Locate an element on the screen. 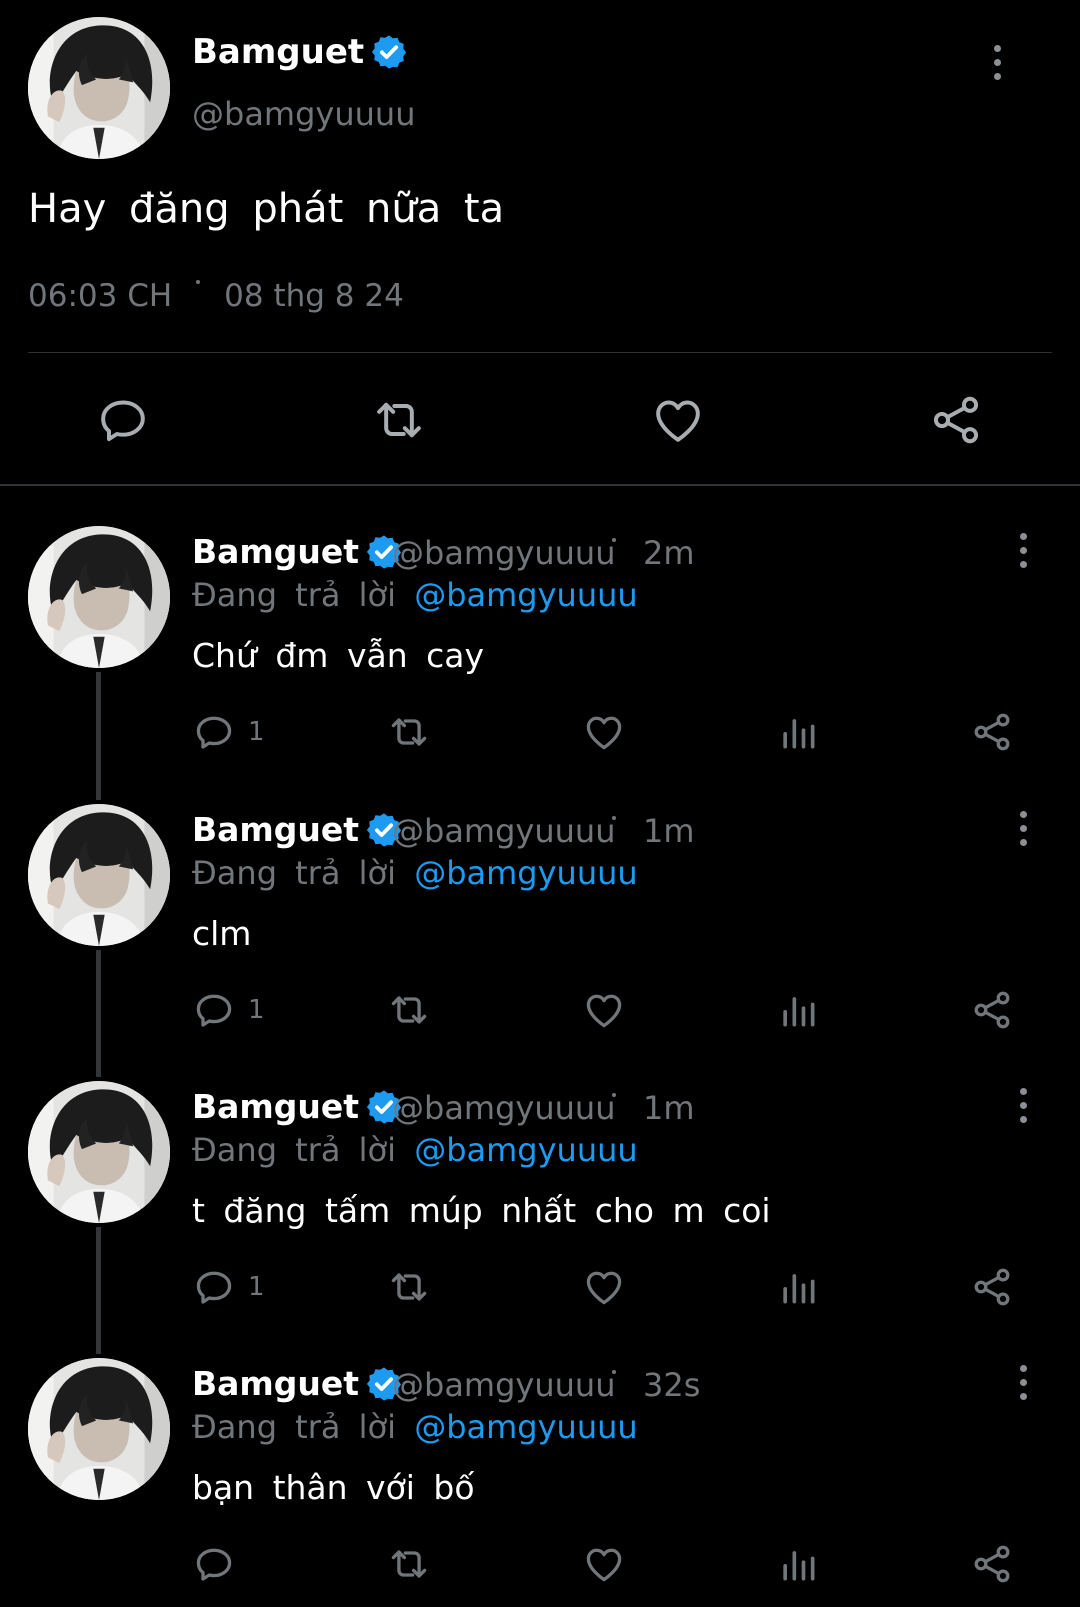 The height and width of the screenshot is (1607, 1080). tweet-text: Hay đăng phát nữa ta is located at coordinates (266, 209).